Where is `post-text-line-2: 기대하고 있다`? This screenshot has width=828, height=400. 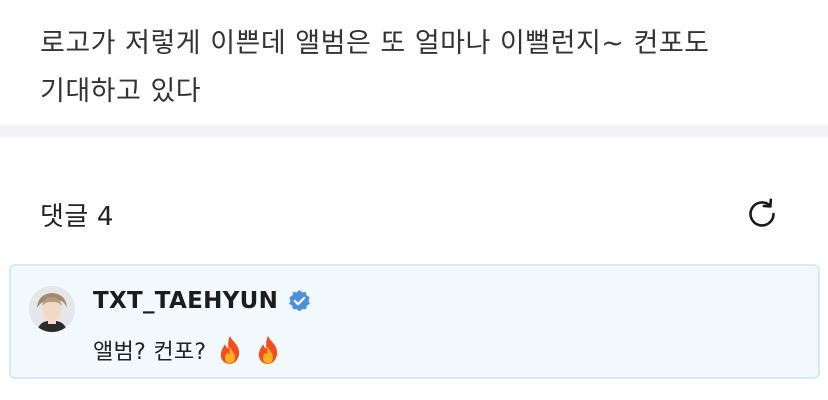 post-text-line-2: 기대하고 있다 is located at coordinates (121, 91).